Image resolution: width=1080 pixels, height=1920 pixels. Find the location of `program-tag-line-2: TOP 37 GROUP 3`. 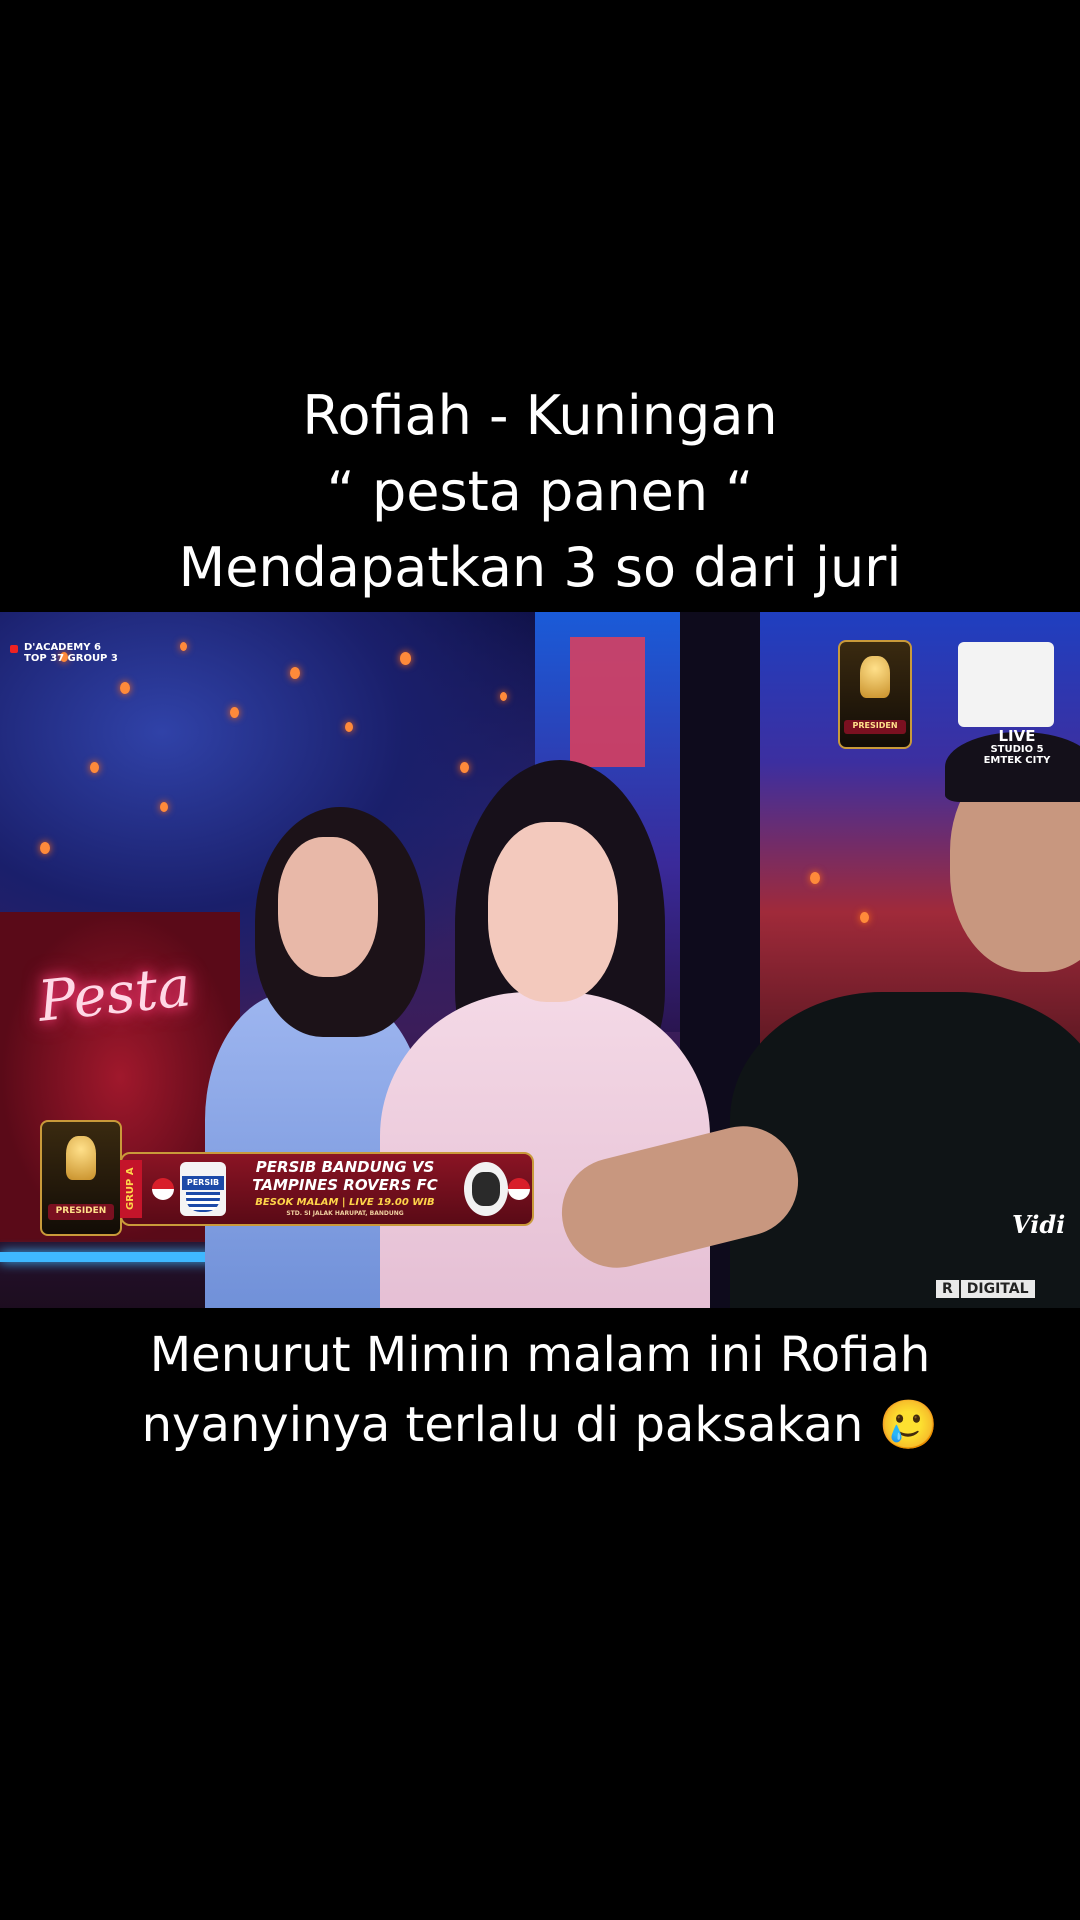

program-tag-line-2: TOP 37 GROUP 3 is located at coordinates (71, 658).